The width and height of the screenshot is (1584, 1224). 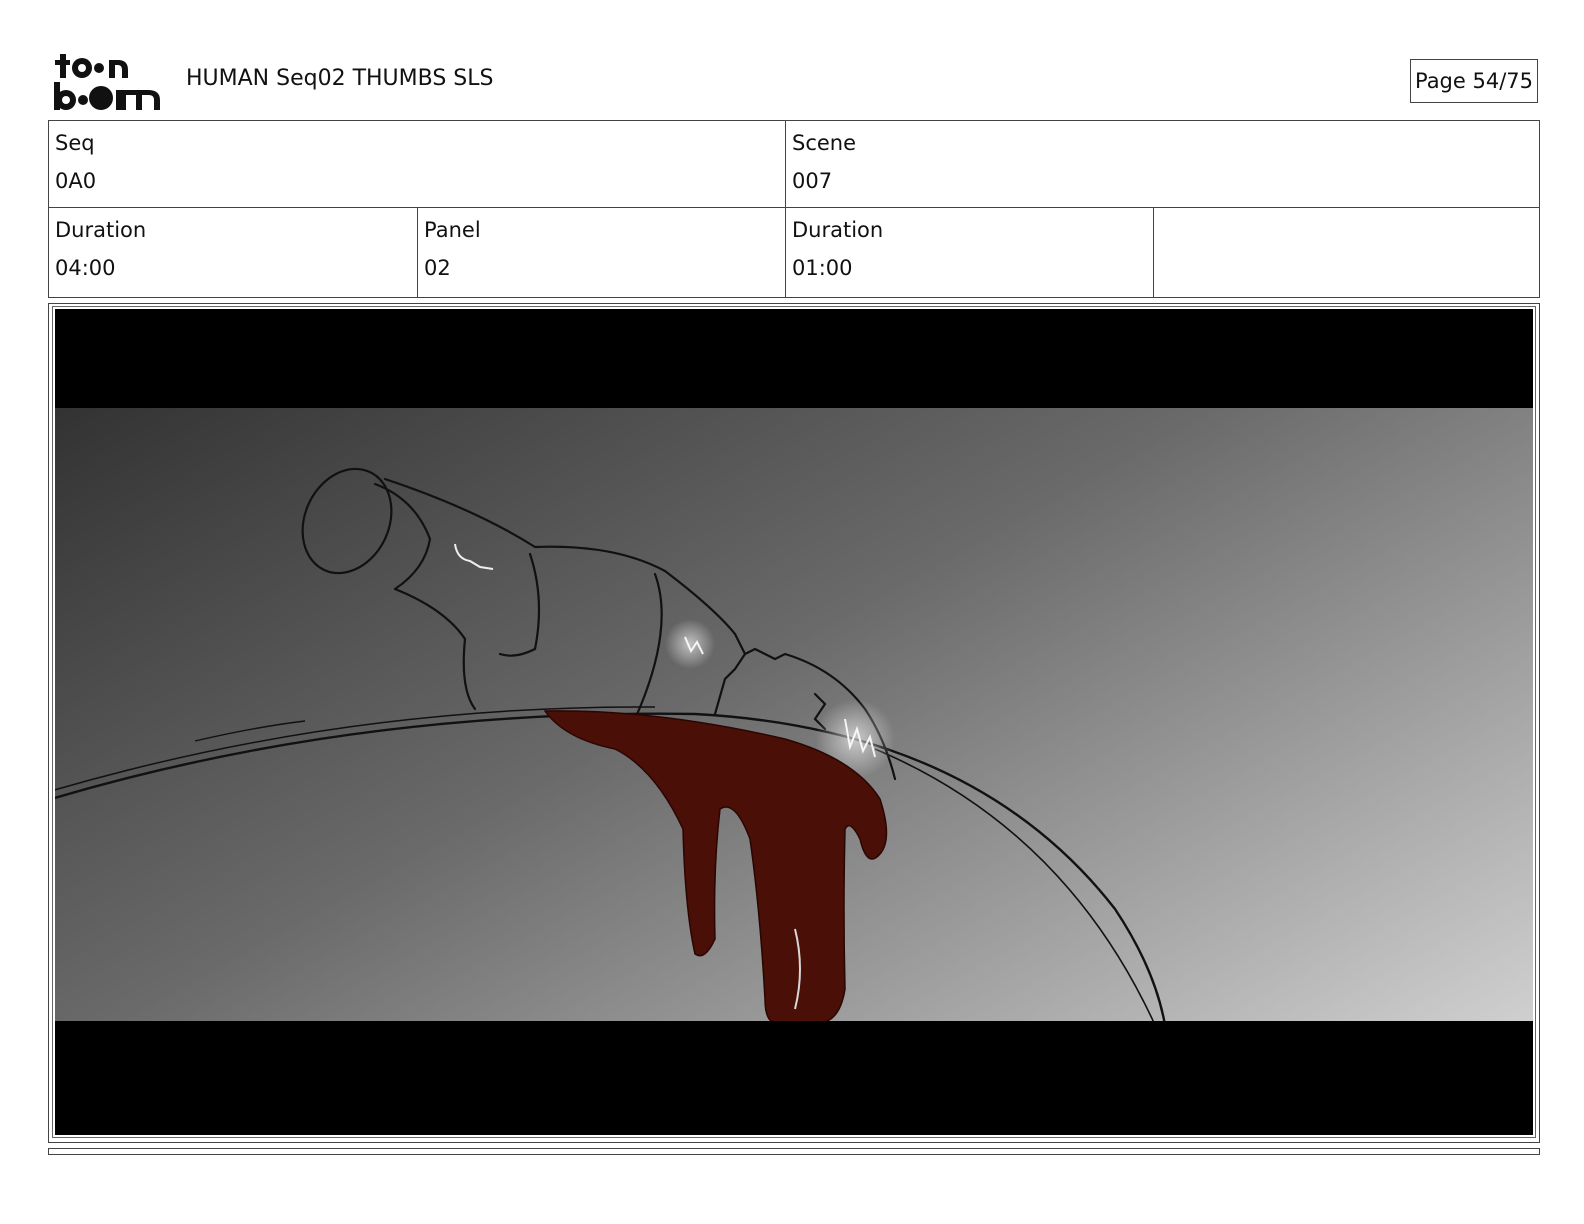 I want to click on letterbox-top, so click(x=794, y=358).